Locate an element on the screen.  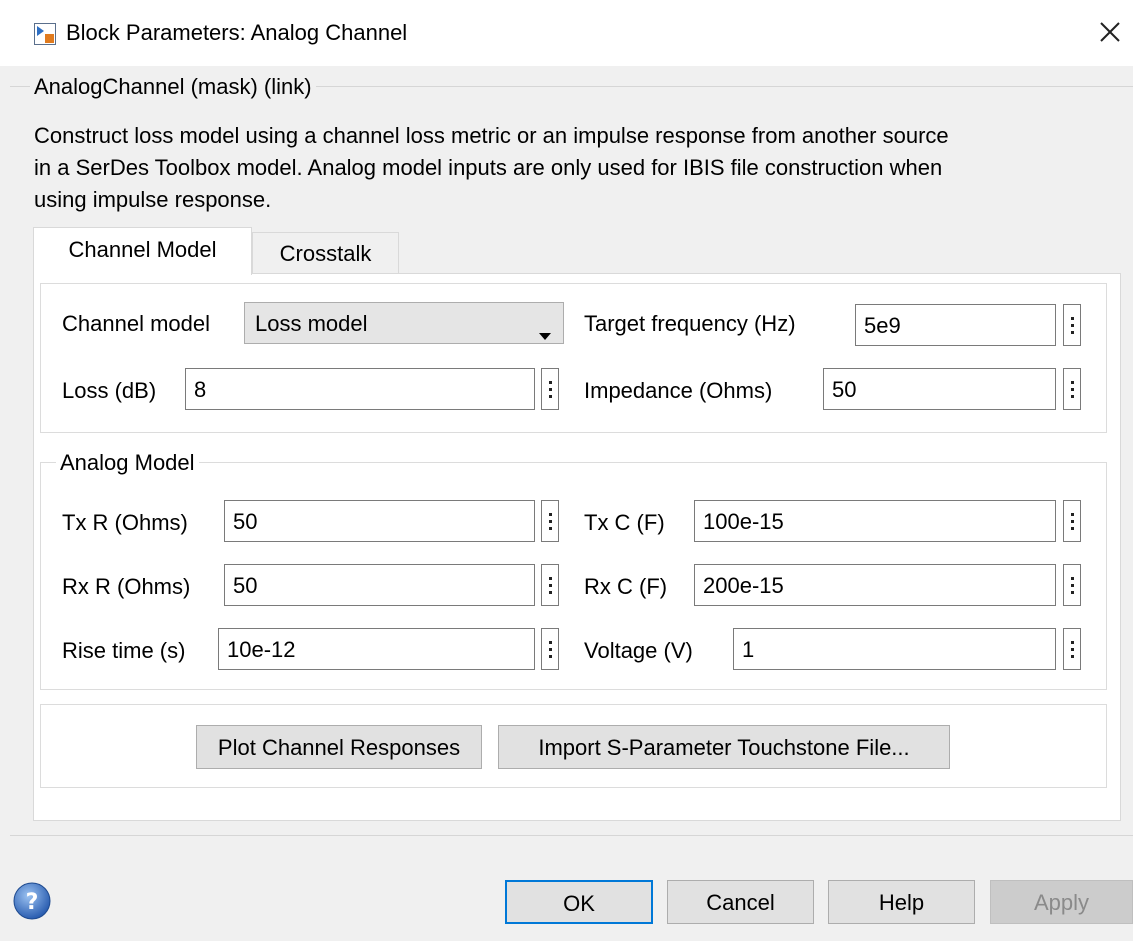
rise-time-field: 10e-12 is located at coordinates (376, 649).